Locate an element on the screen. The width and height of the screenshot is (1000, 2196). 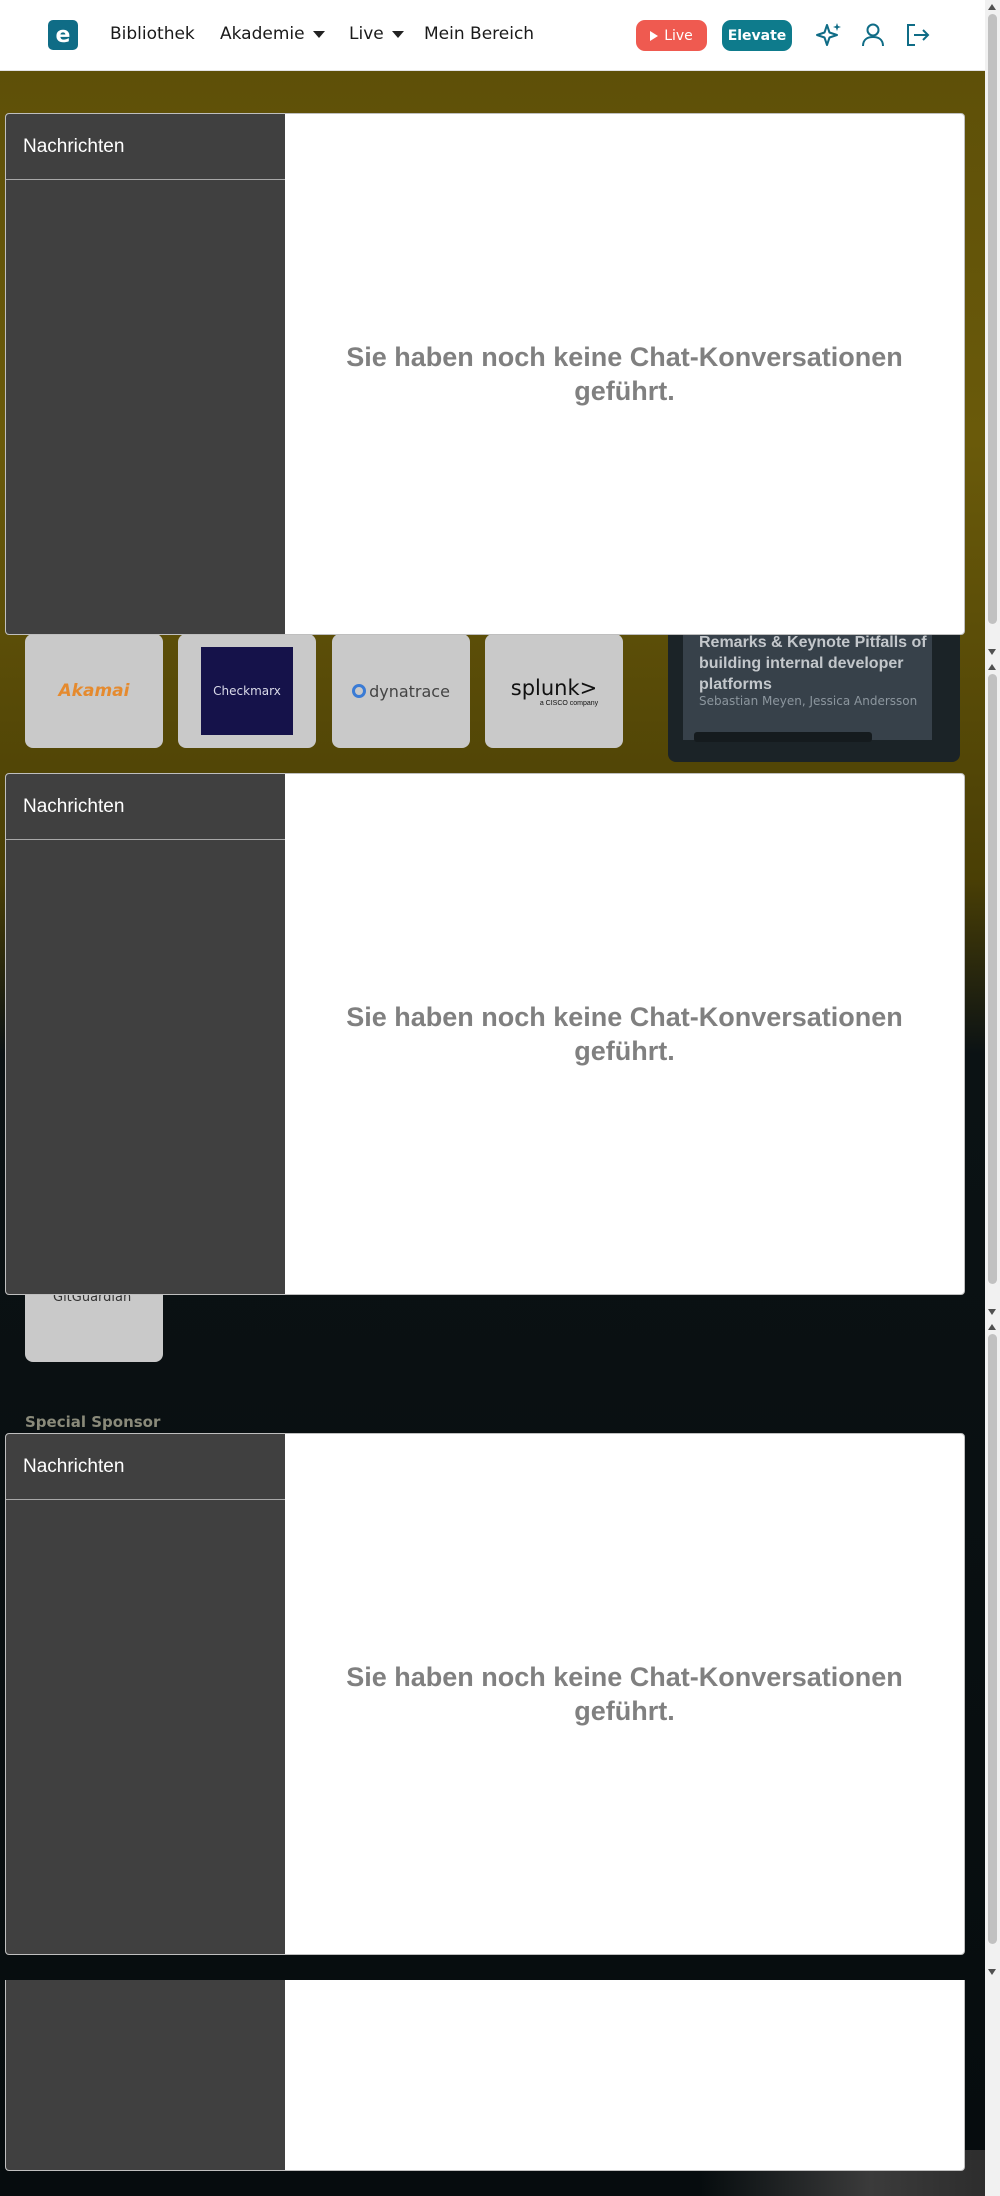
sponsor-card-akamai: Akamai is located at coordinates (94, 691).